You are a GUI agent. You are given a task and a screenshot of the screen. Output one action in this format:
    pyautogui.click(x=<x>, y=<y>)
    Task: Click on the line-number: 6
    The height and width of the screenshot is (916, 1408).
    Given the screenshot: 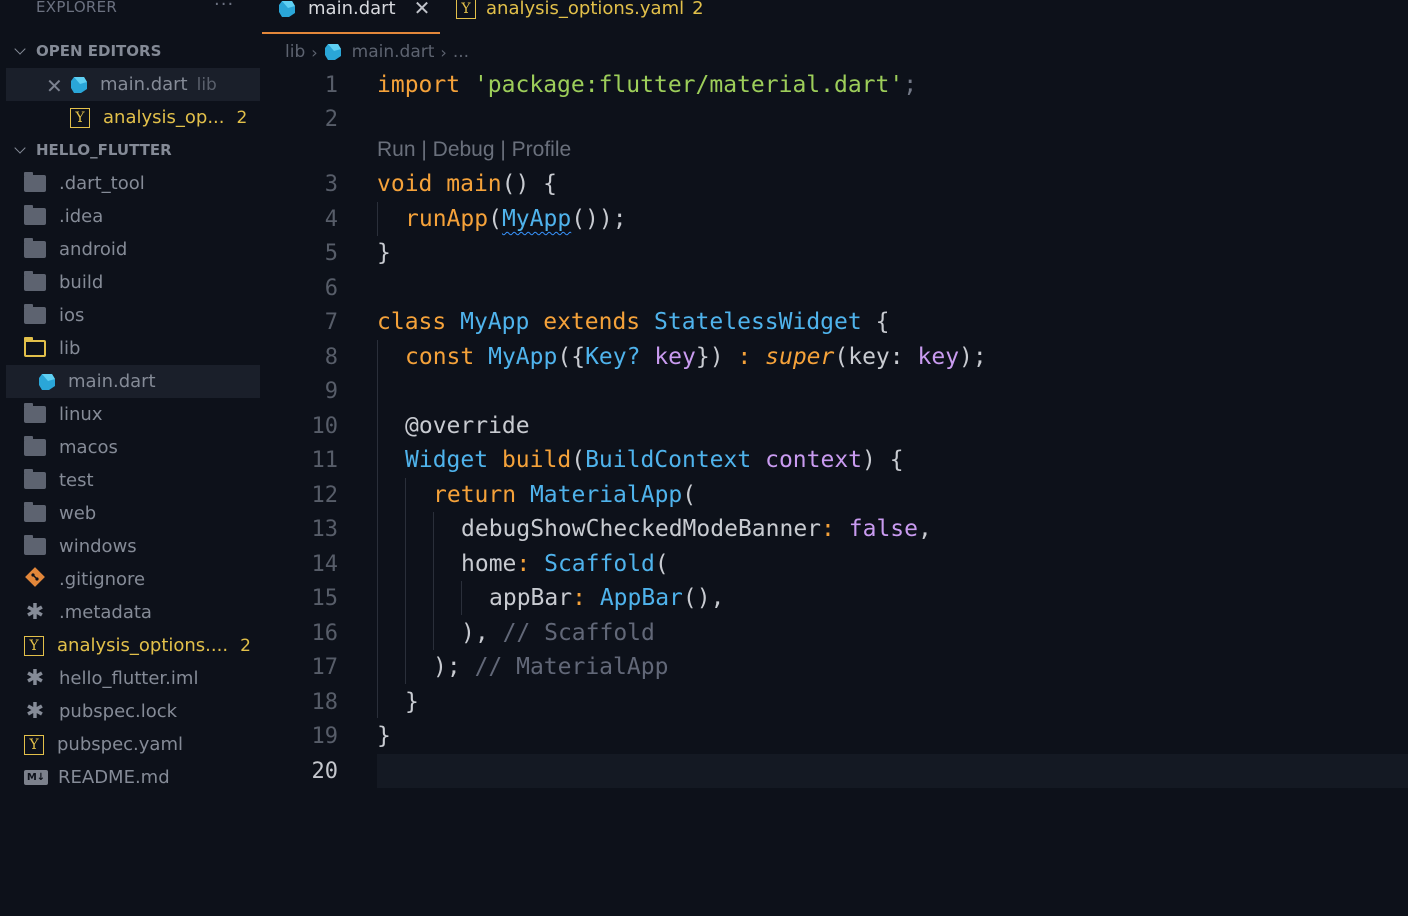 What is the action you would take?
    pyautogui.click(x=331, y=288)
    